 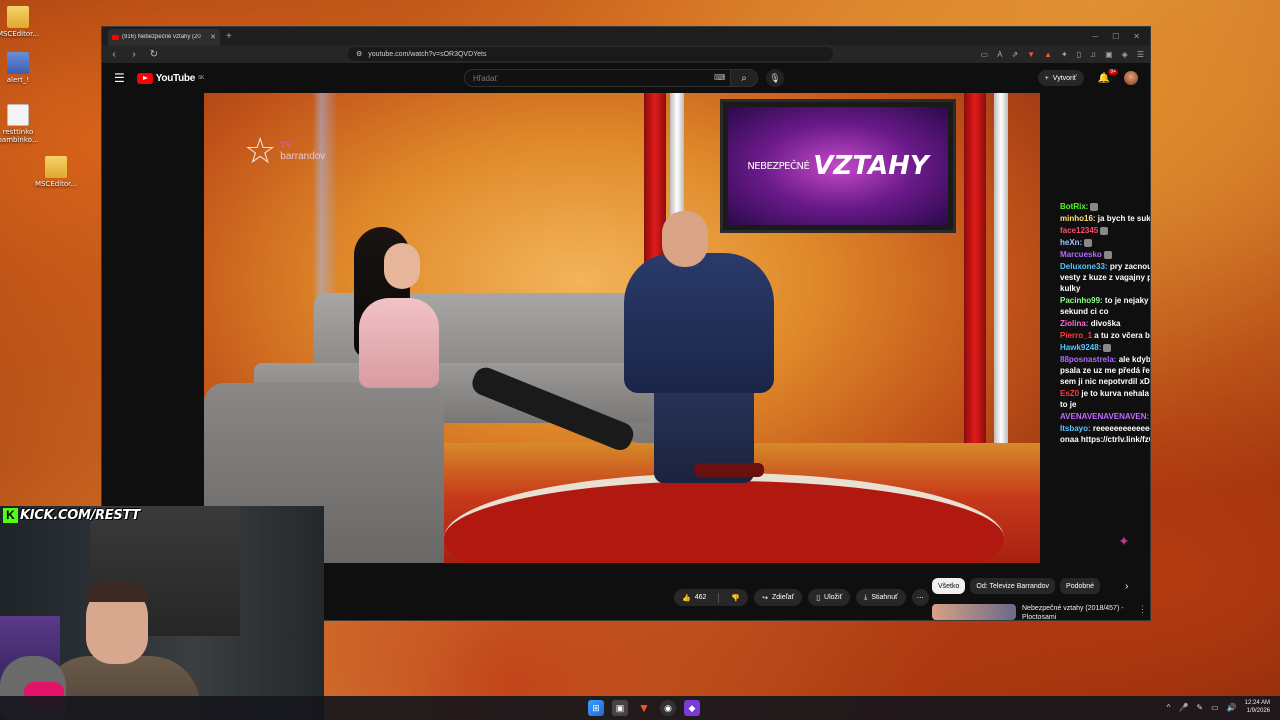 What do you see at coordinates (399, 343) in the screenshot?
I see `guest-body` at bounding box center [399, 343].